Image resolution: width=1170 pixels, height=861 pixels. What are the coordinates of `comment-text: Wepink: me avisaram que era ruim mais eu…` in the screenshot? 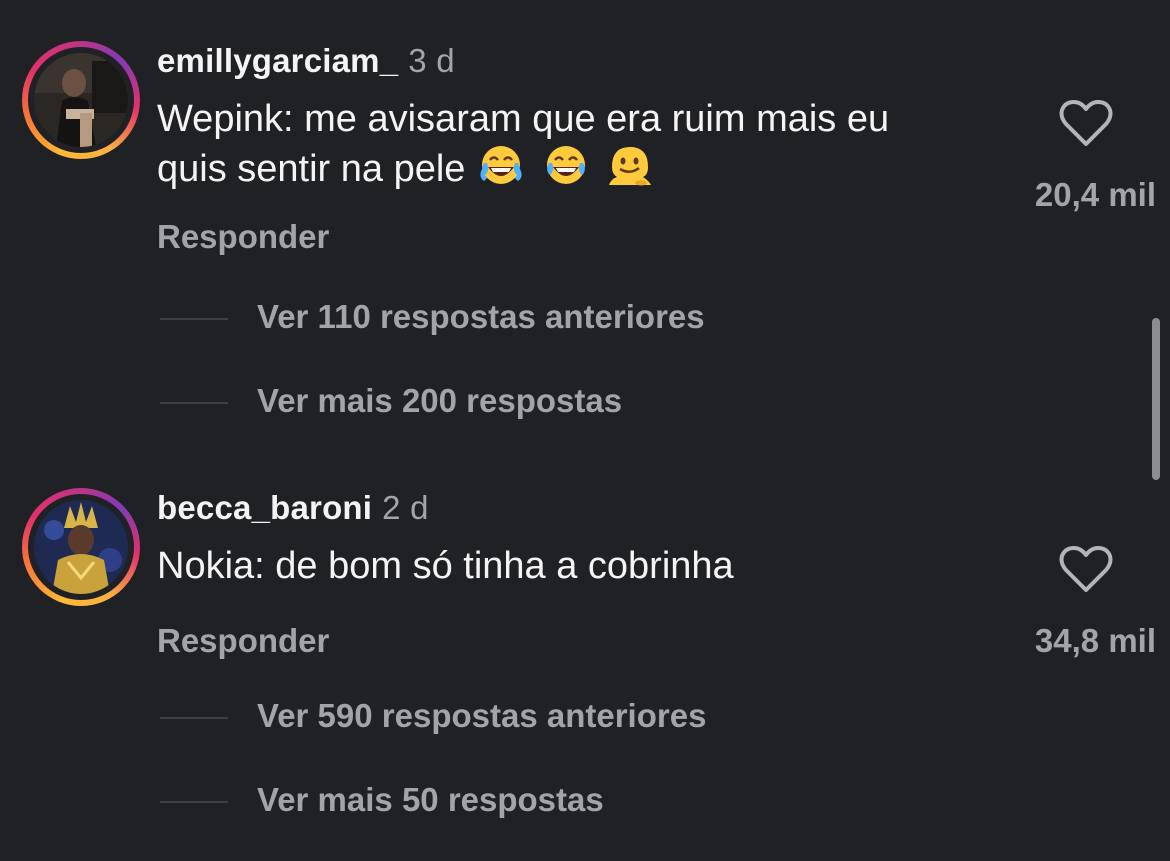 It's located at (587, 144).